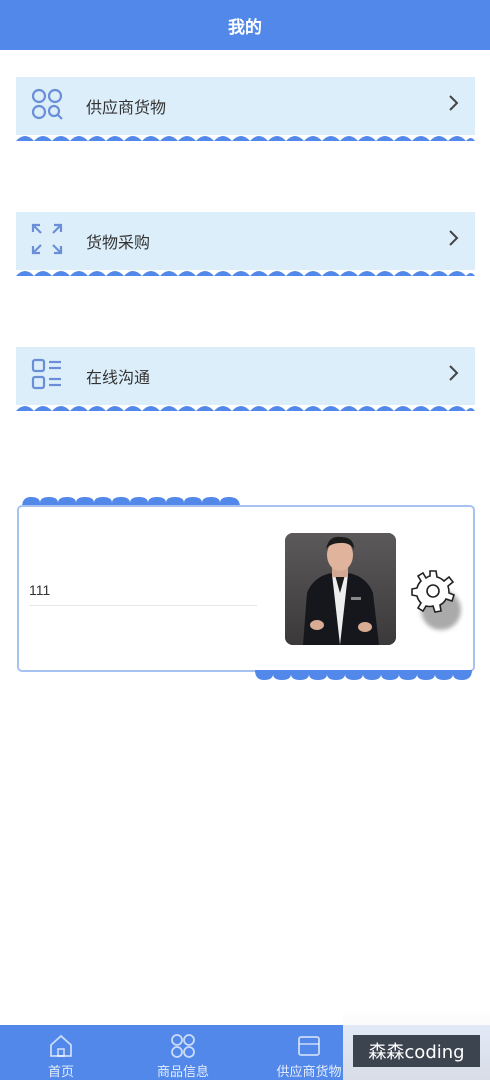  Describe the element at coordinates (433, 591) in the screenshot. I see `gear-icon` at that location.